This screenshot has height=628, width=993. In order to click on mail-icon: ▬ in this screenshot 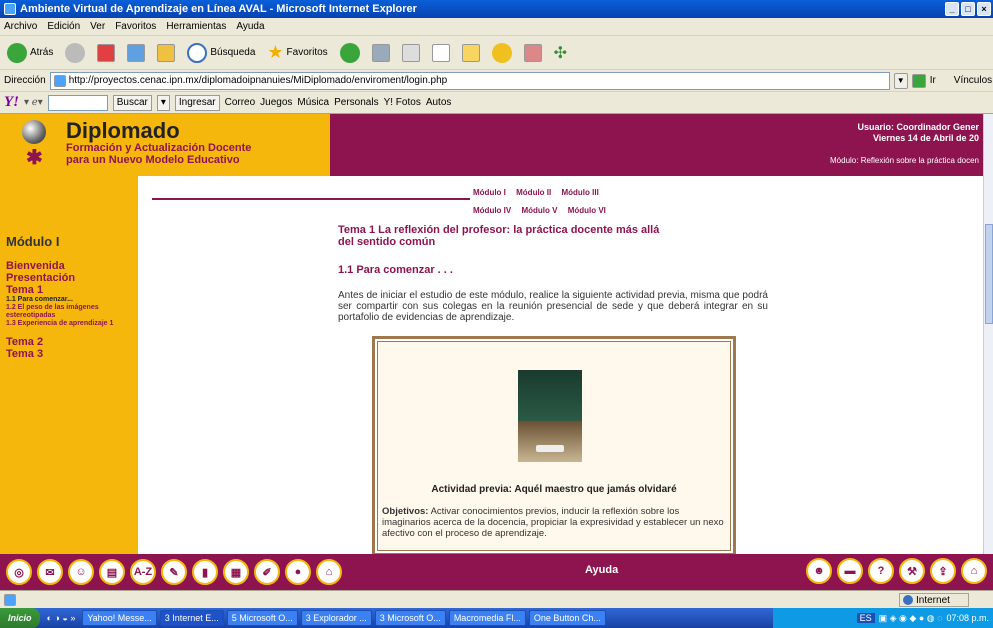, I will do `click(850, 571)`.